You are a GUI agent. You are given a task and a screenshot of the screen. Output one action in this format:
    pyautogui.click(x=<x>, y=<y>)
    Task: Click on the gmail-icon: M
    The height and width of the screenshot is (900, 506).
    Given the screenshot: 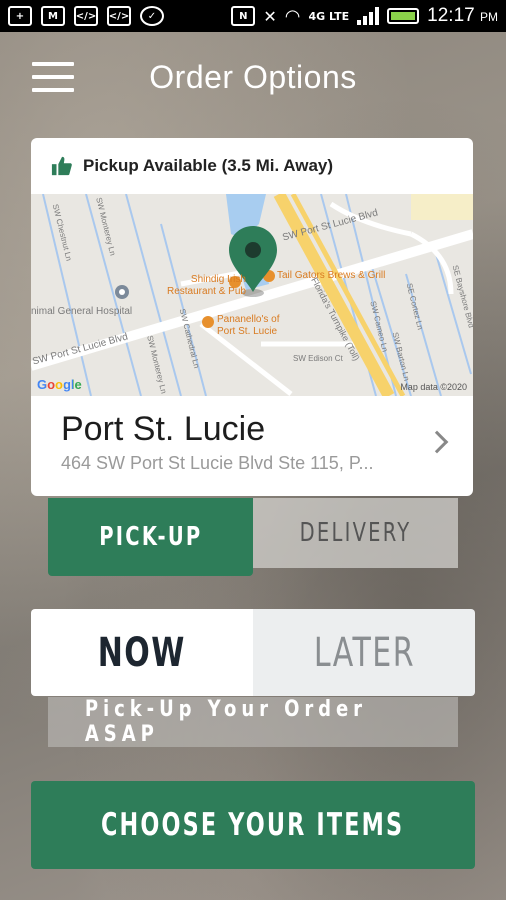 What is the action you would take?
    pyautogui.click(x=53, y=16)
    